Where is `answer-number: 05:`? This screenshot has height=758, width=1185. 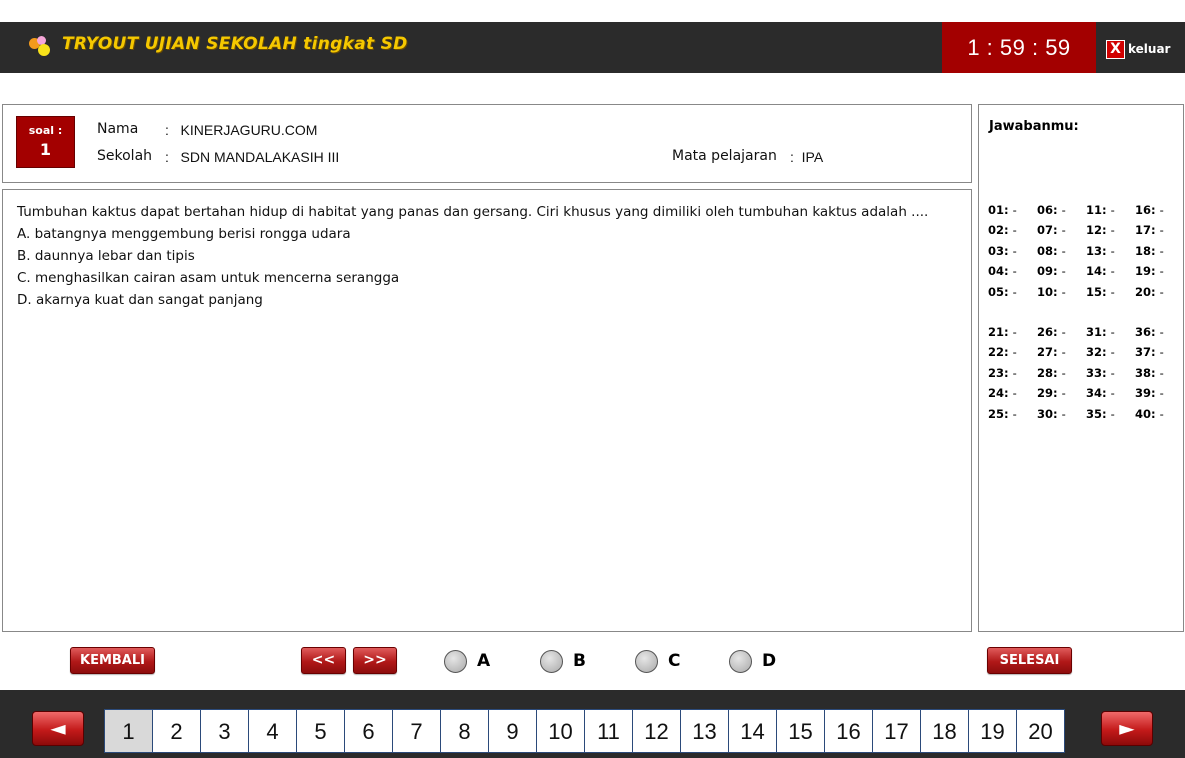
answer-number: 05: is located at coordinates (998, 291).